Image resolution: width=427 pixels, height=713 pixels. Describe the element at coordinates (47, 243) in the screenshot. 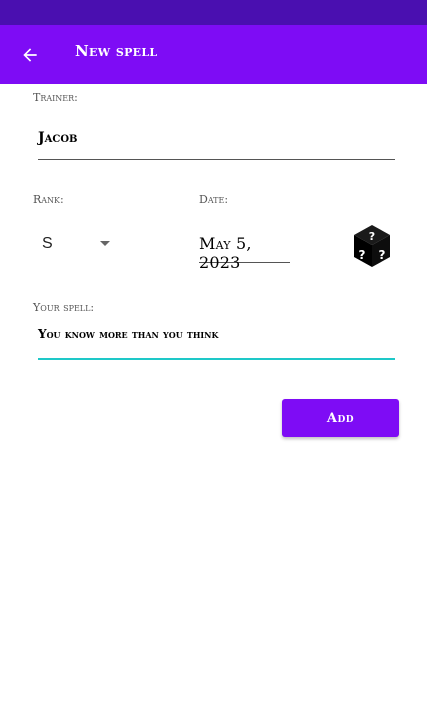

I see `rank-selected-value: S` at that location.